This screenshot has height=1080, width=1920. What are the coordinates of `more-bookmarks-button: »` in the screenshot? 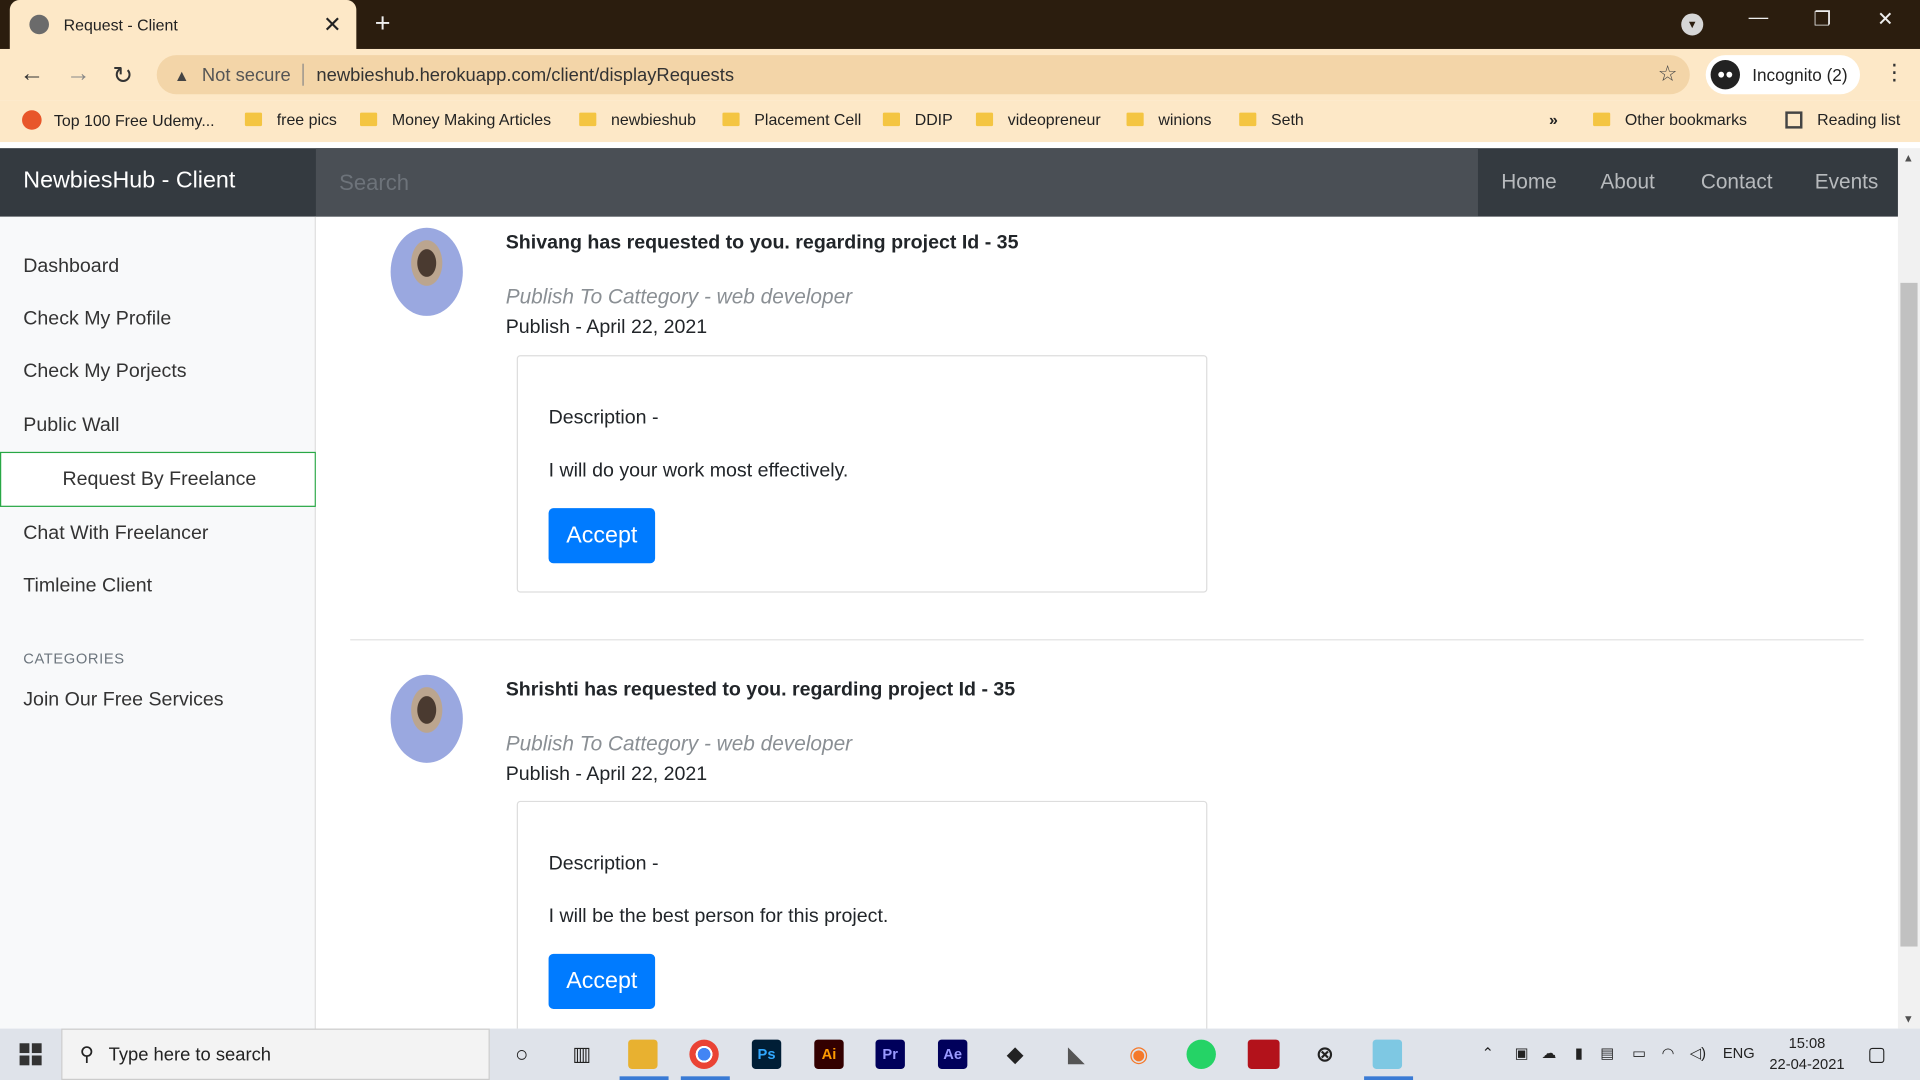 It's located at (1553, 119).